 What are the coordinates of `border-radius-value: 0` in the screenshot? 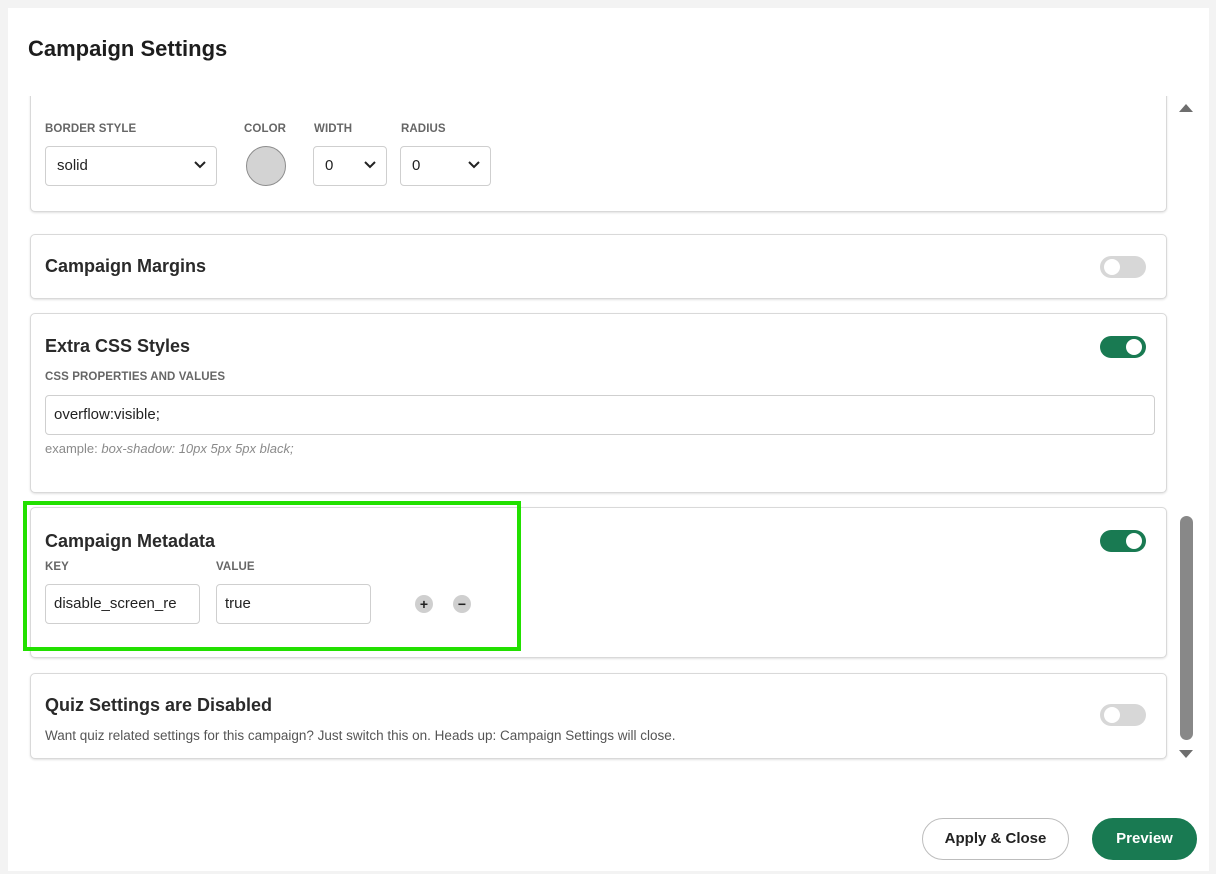 It's located at (416, 165).